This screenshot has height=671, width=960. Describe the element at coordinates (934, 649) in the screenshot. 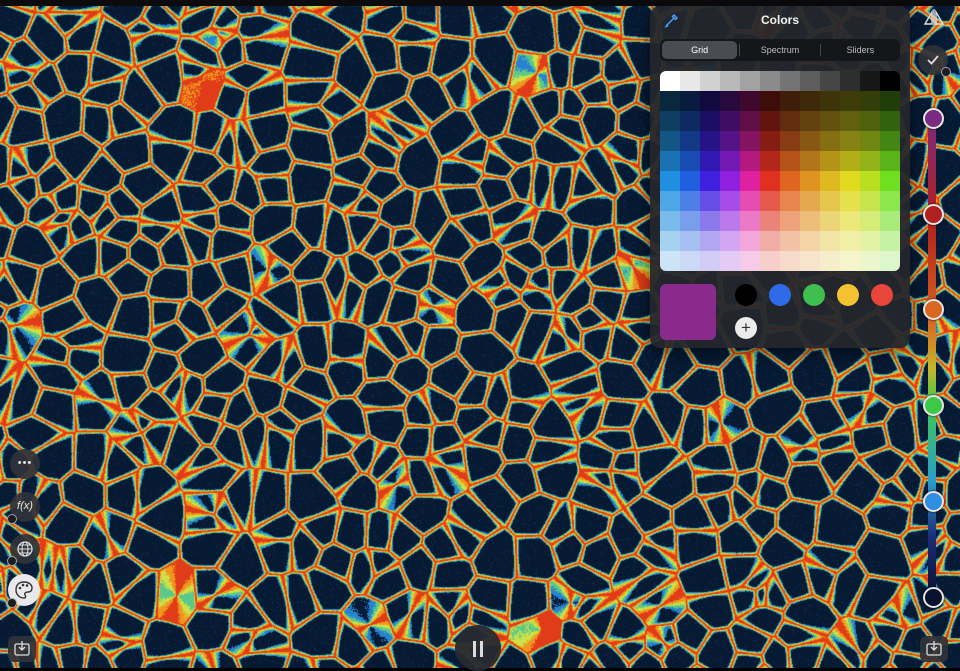

I see `export-button` at that location.